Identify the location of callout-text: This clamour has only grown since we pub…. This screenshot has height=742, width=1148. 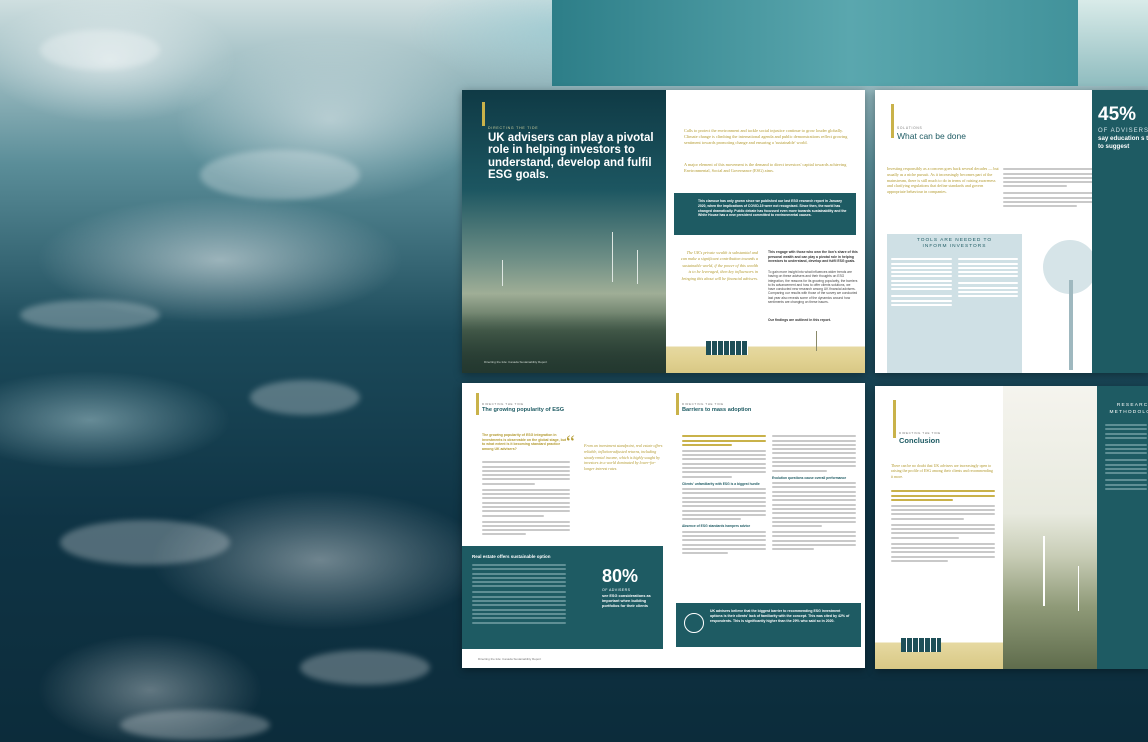
(772, 208).